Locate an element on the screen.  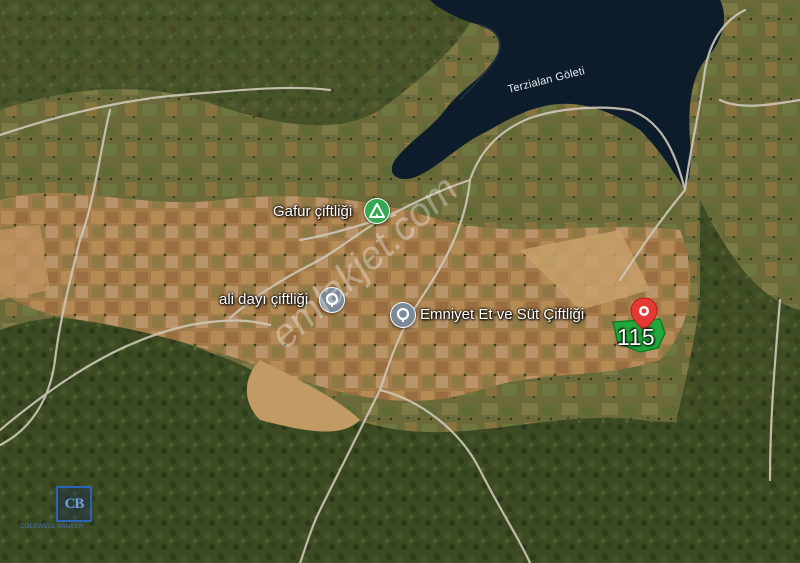
agency-logo: CB is located at coordinates (74, 504).